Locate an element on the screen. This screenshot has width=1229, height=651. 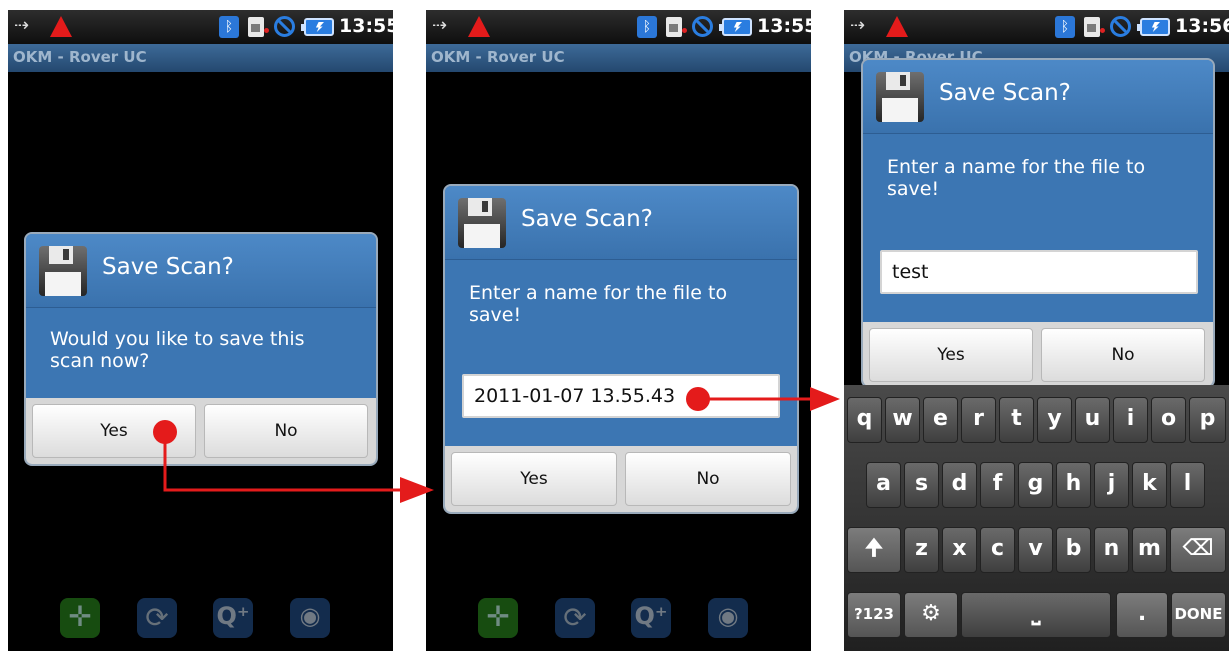
status-time: 13:56 is located at coordinates (1202, 26).